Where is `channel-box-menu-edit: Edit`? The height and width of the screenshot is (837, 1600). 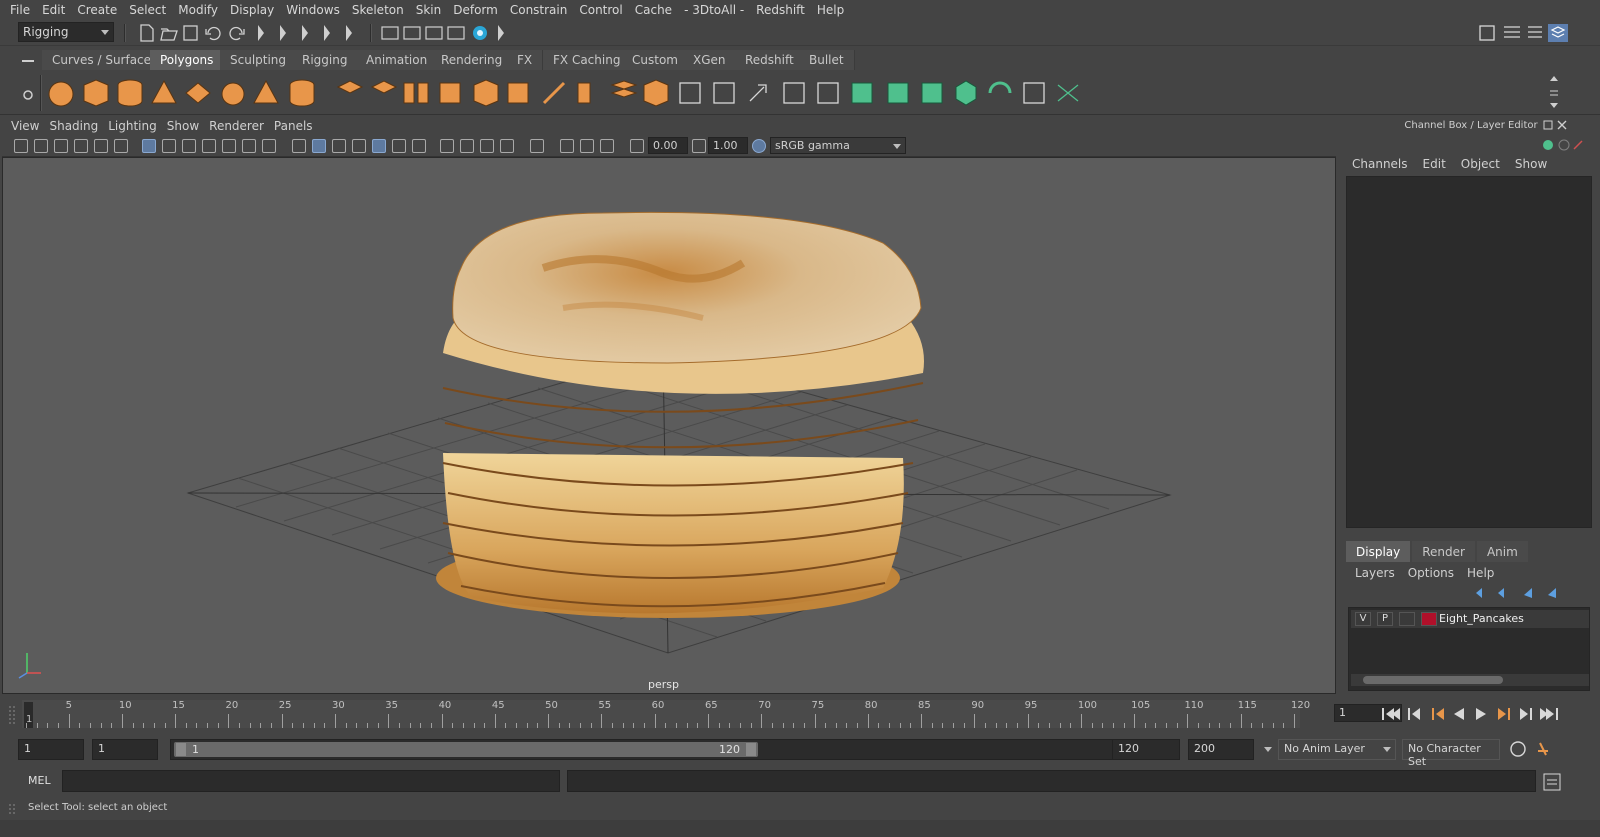 channel-box-menu-edit: Edit is located at coordinates (1436, 164).